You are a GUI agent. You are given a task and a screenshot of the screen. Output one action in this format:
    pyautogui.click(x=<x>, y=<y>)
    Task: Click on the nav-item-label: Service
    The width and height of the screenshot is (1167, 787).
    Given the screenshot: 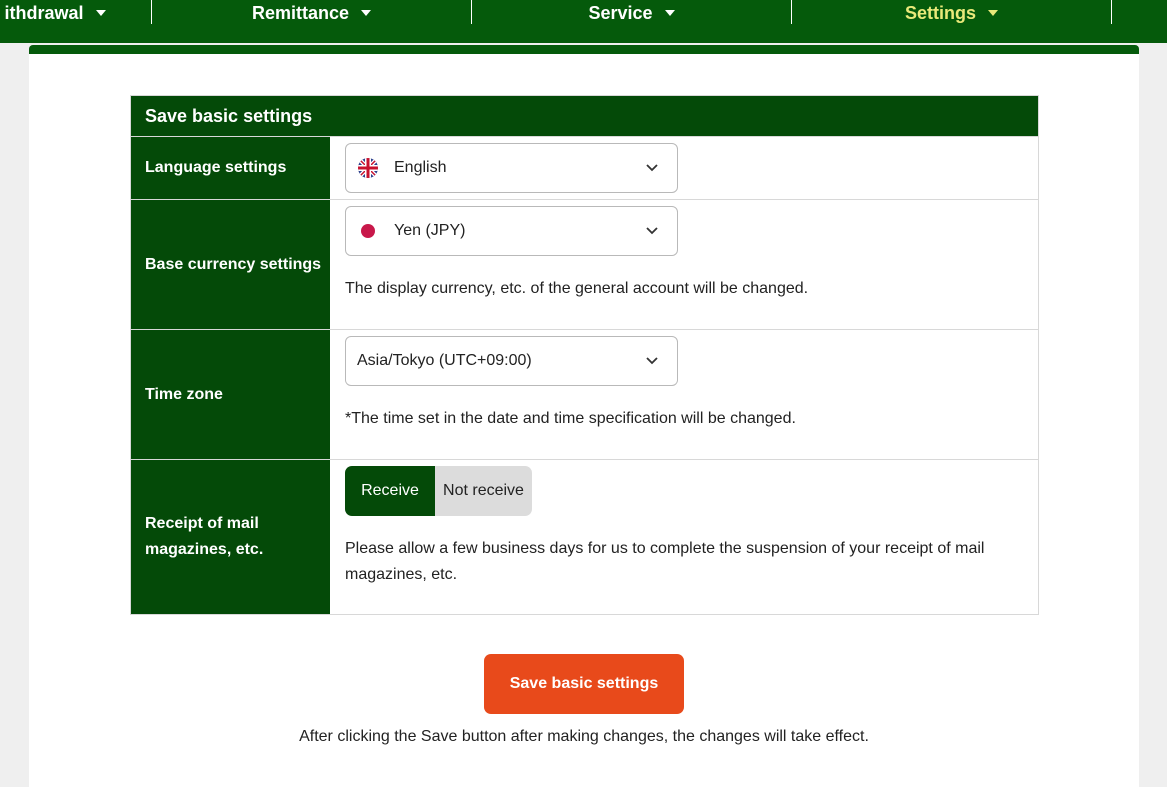 What is the action you would take?
    pyautogui.click(x=620, y=12)
    